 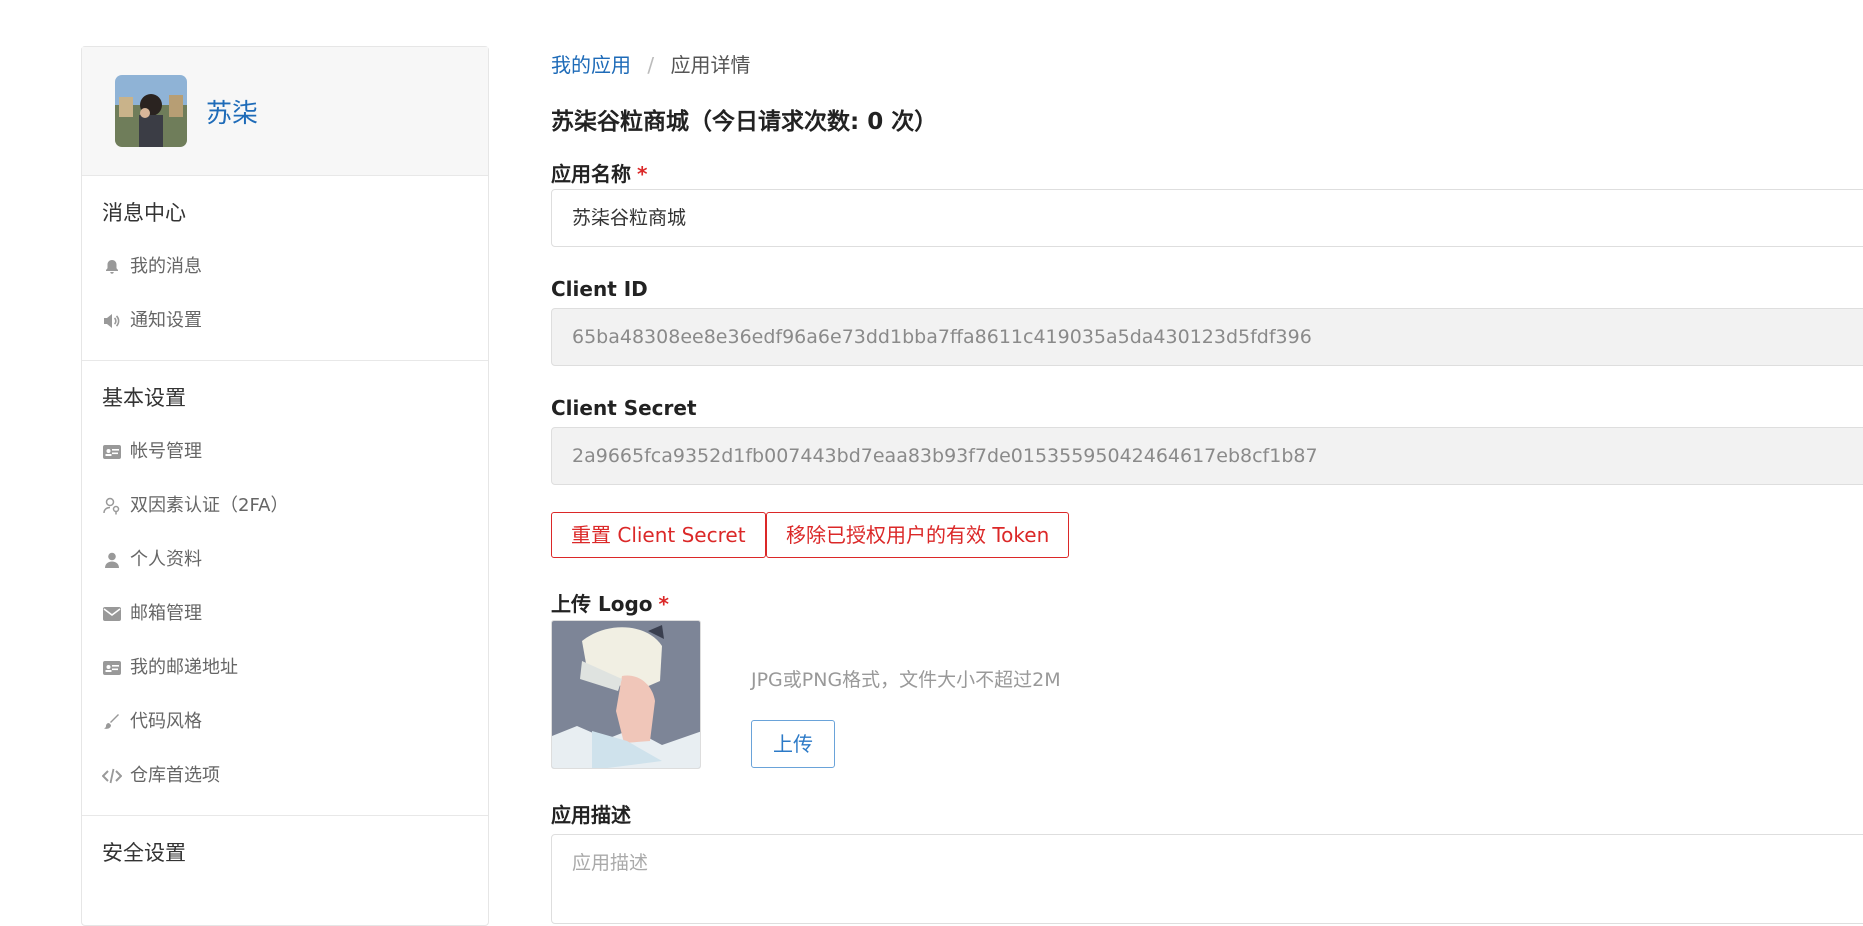 I want to click on breadcrumb-my-apps: 我的应用, so click(x=591, y=65).